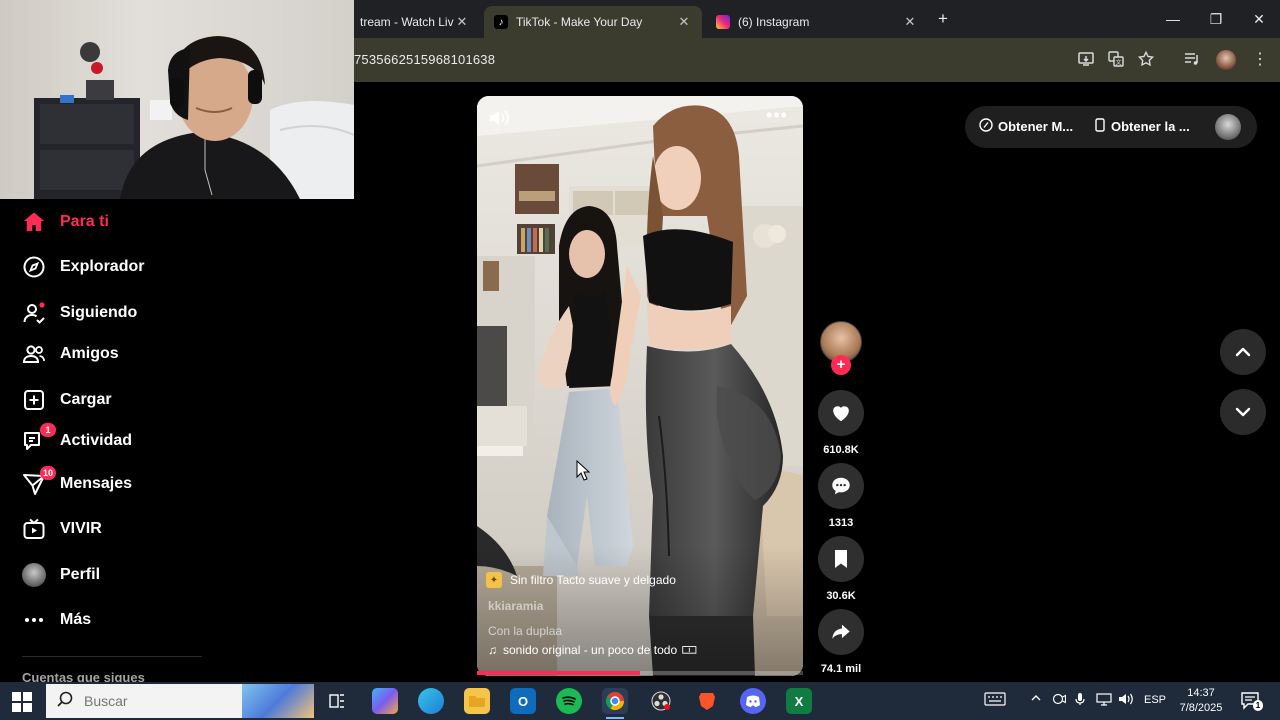 The image size is (1280, 720). Describe the element at coordinates (1226, 60) in the screenshot. I see `profile-avatar-icon` at that location.